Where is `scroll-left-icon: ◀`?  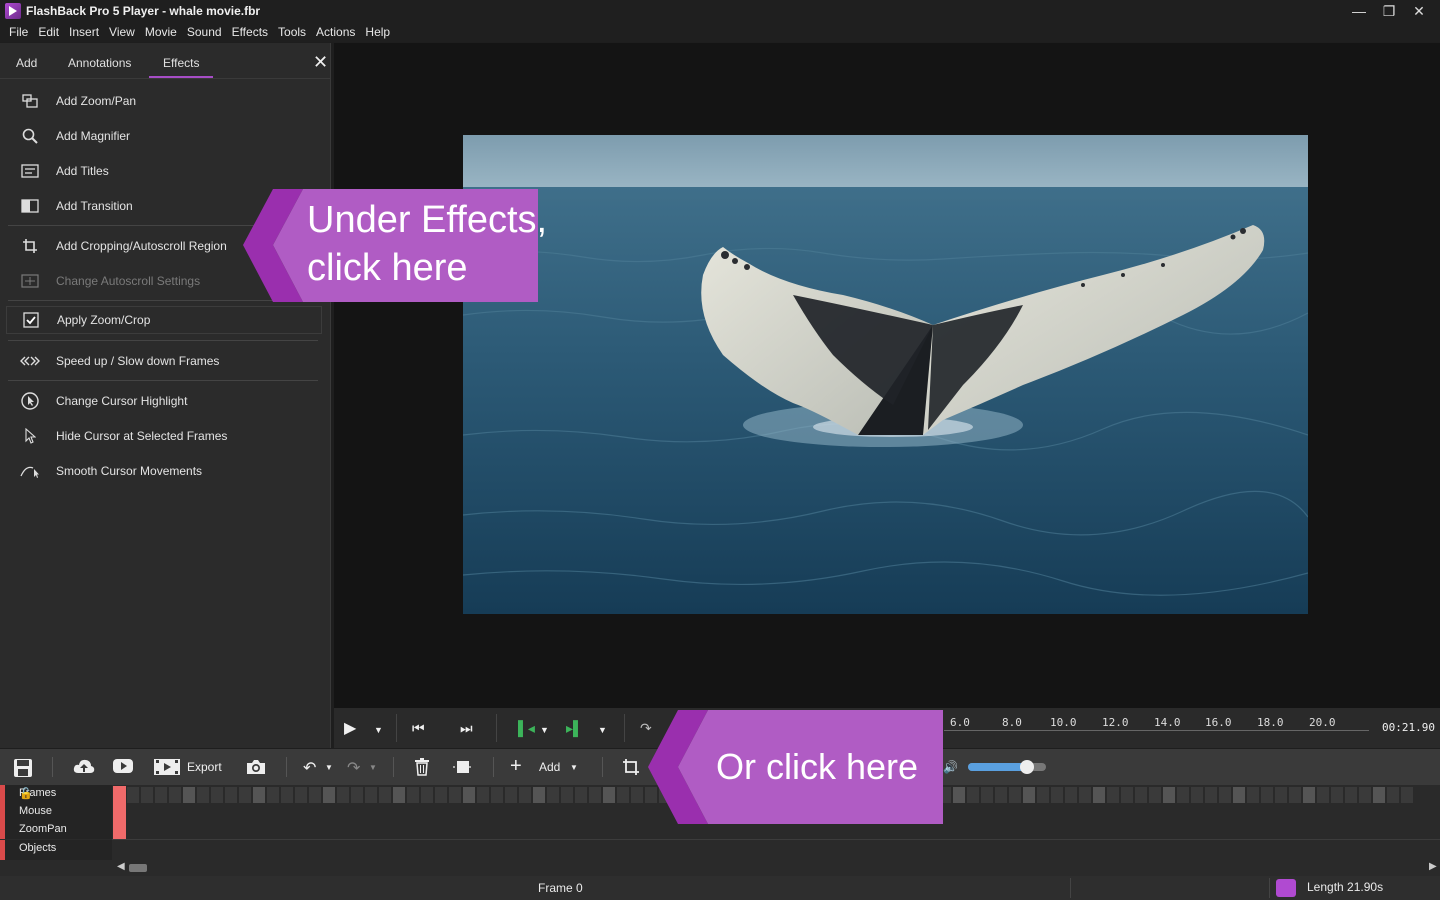
scroll-left-icon: ◀ is located at coordinates (121, 866).